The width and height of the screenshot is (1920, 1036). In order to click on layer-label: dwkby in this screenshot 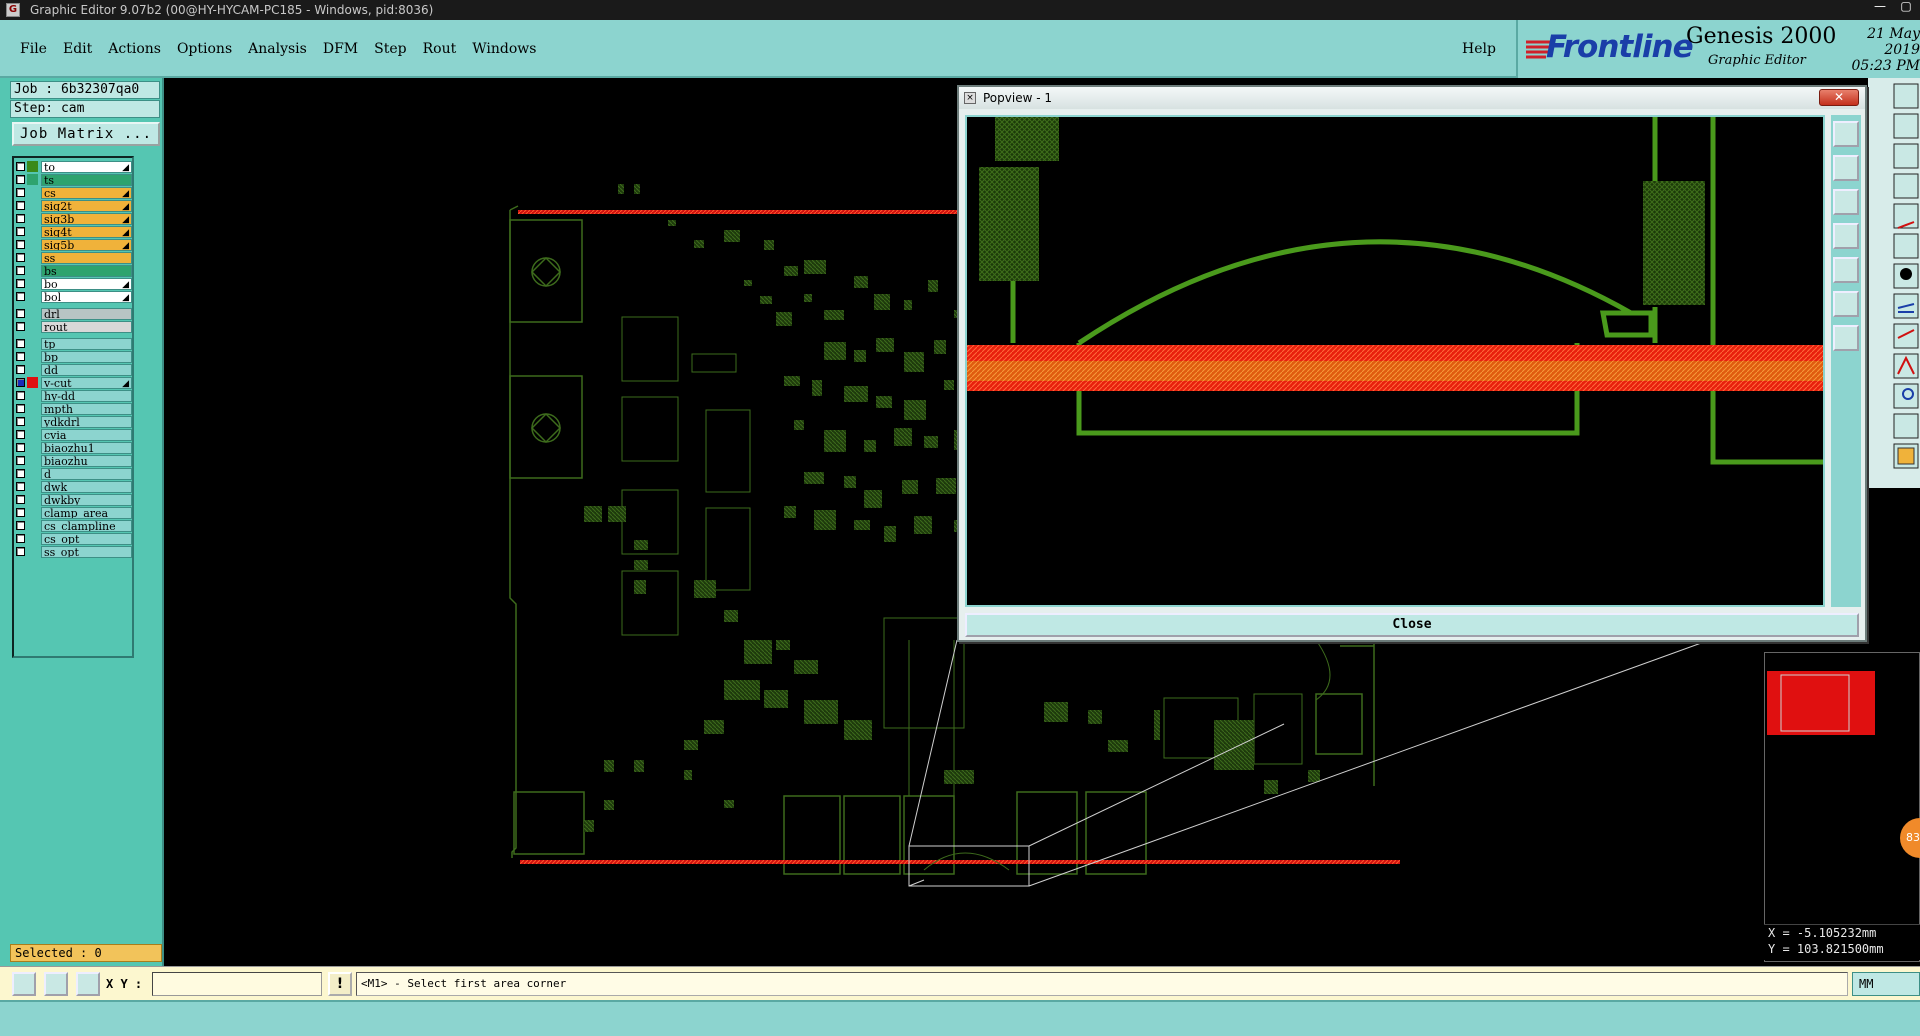, I will do `click(86, 499)`.